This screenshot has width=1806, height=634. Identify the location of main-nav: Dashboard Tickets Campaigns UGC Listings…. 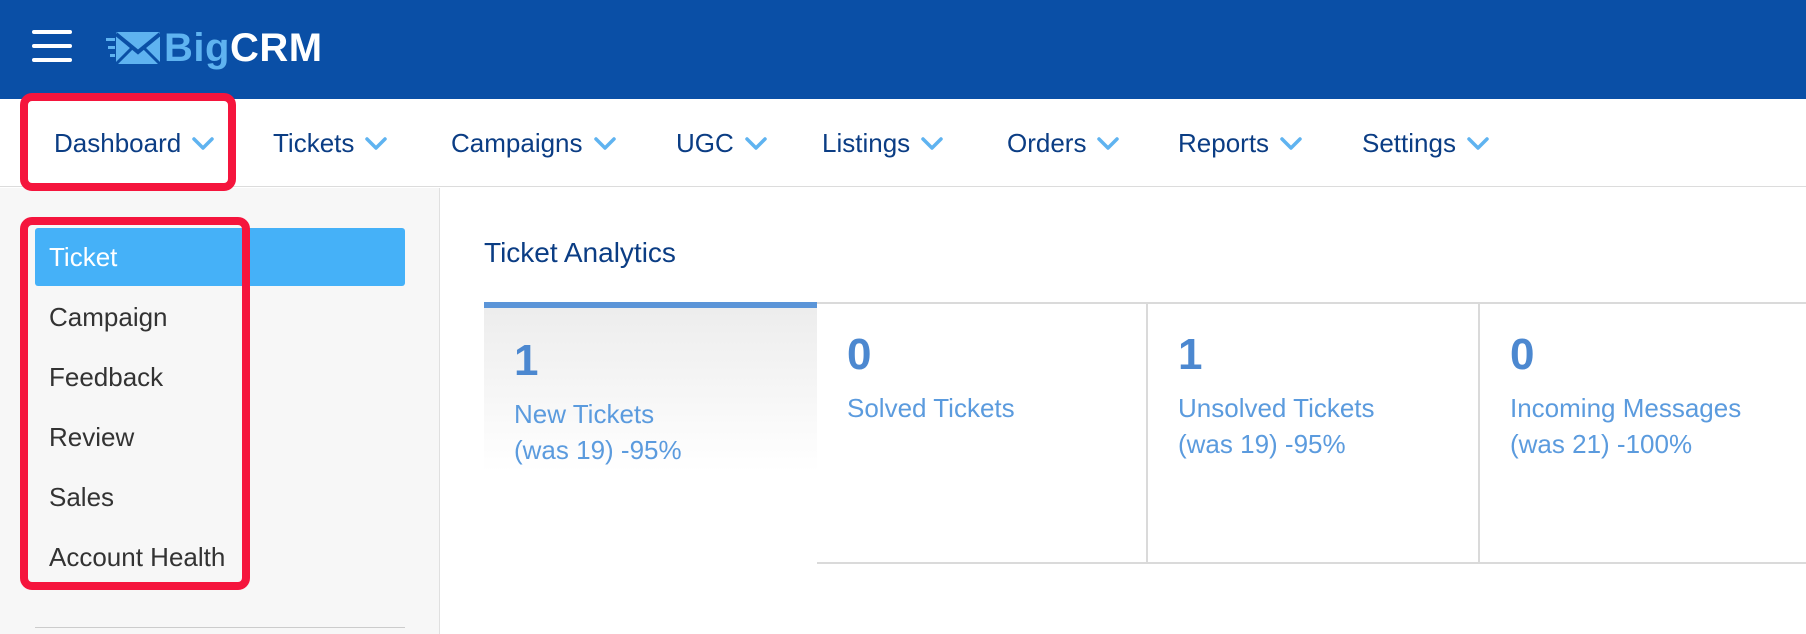
(903, 143).